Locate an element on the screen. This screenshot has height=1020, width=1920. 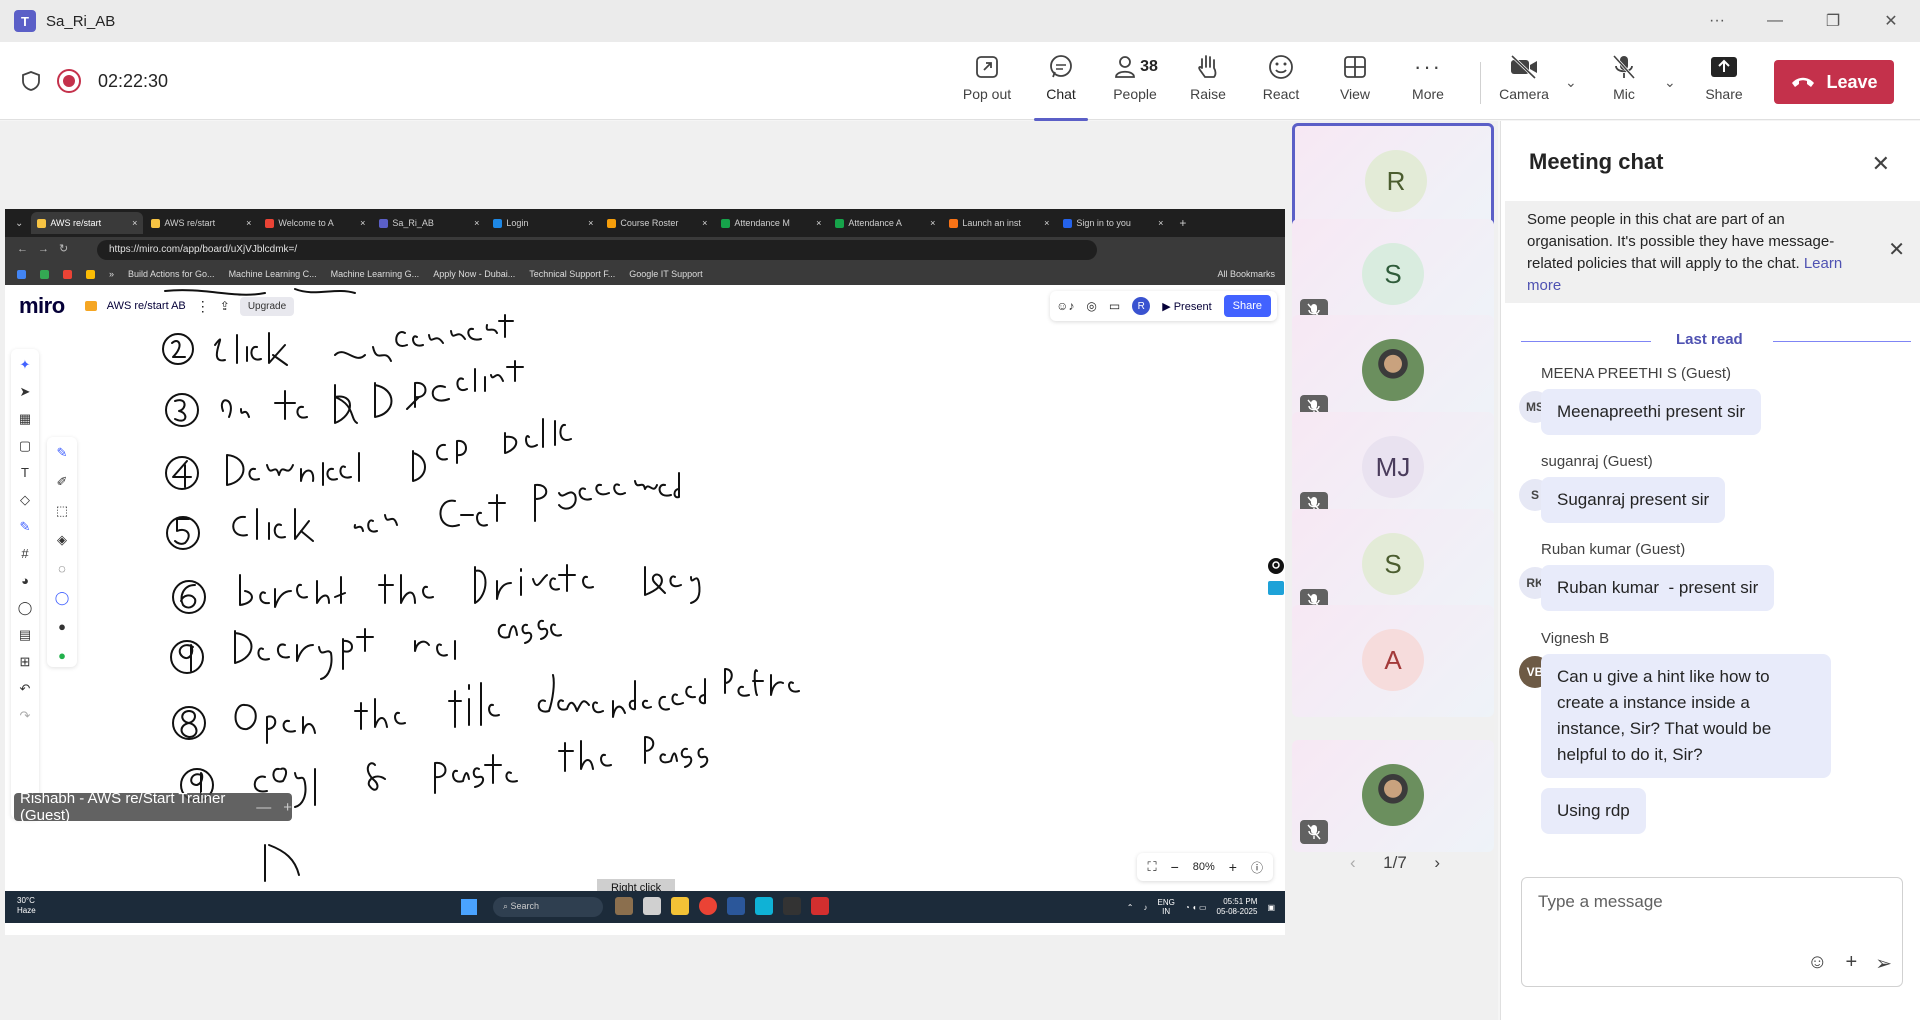
windows-start-icon is located at coordinates (469, 907).